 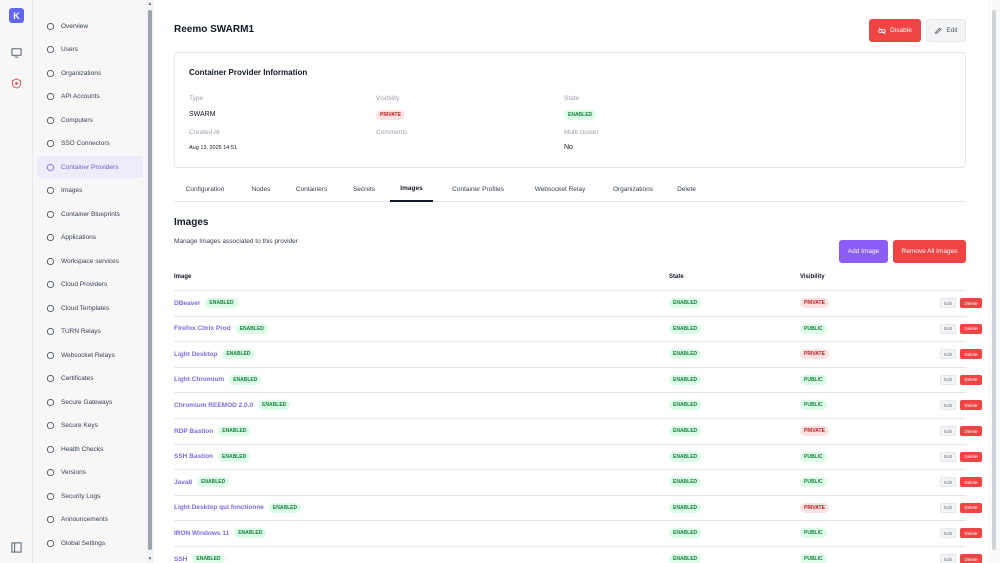 I want to click on sidebar-item-label: Secure Gateways, so click(x=87, y=402).